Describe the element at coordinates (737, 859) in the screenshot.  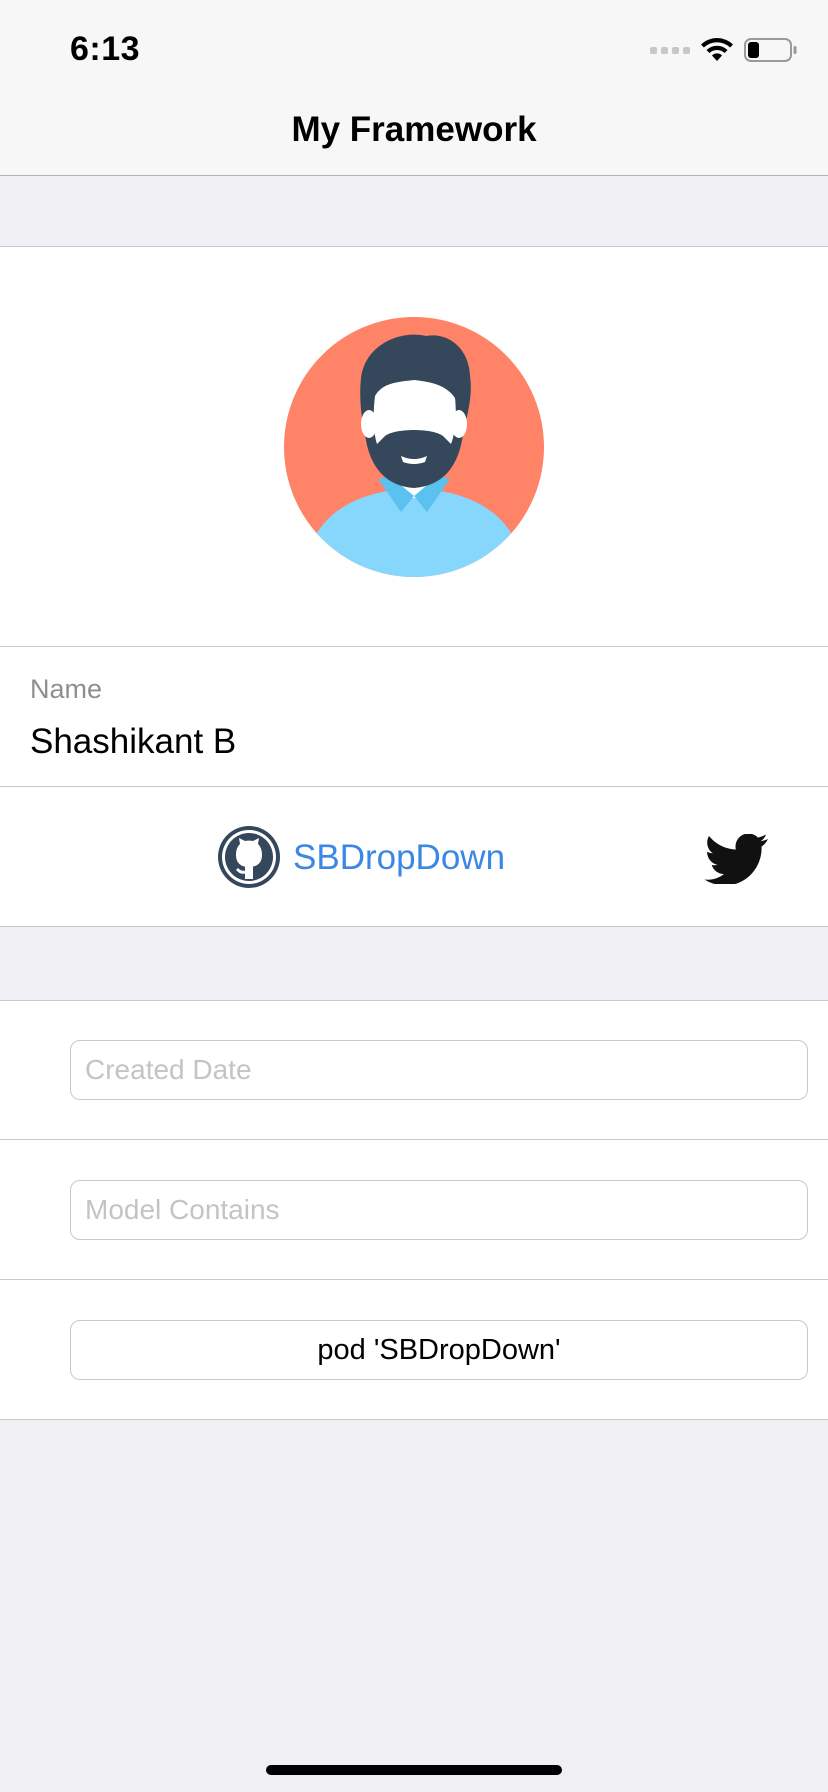
I see `twitter-icon` at that location.